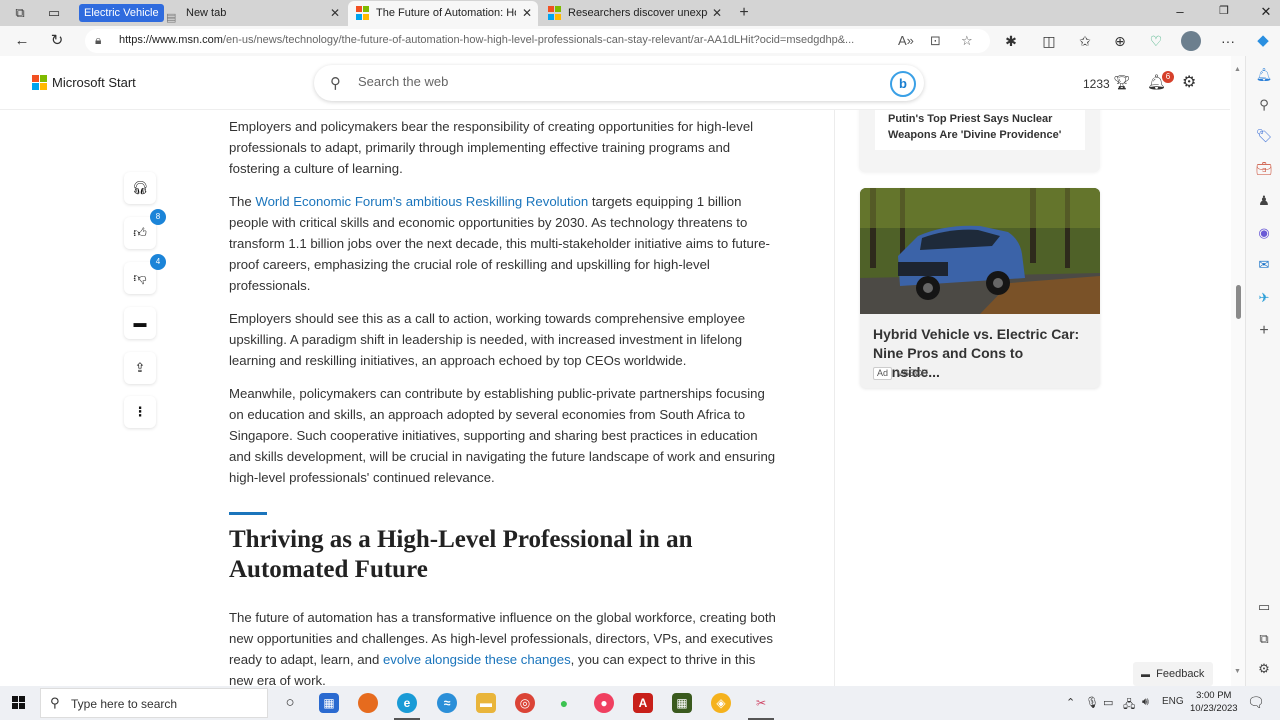 This screenshot has height=720, width=1280. I want to click on listen-headphones-button: 🎧︎, so click(140, 188).